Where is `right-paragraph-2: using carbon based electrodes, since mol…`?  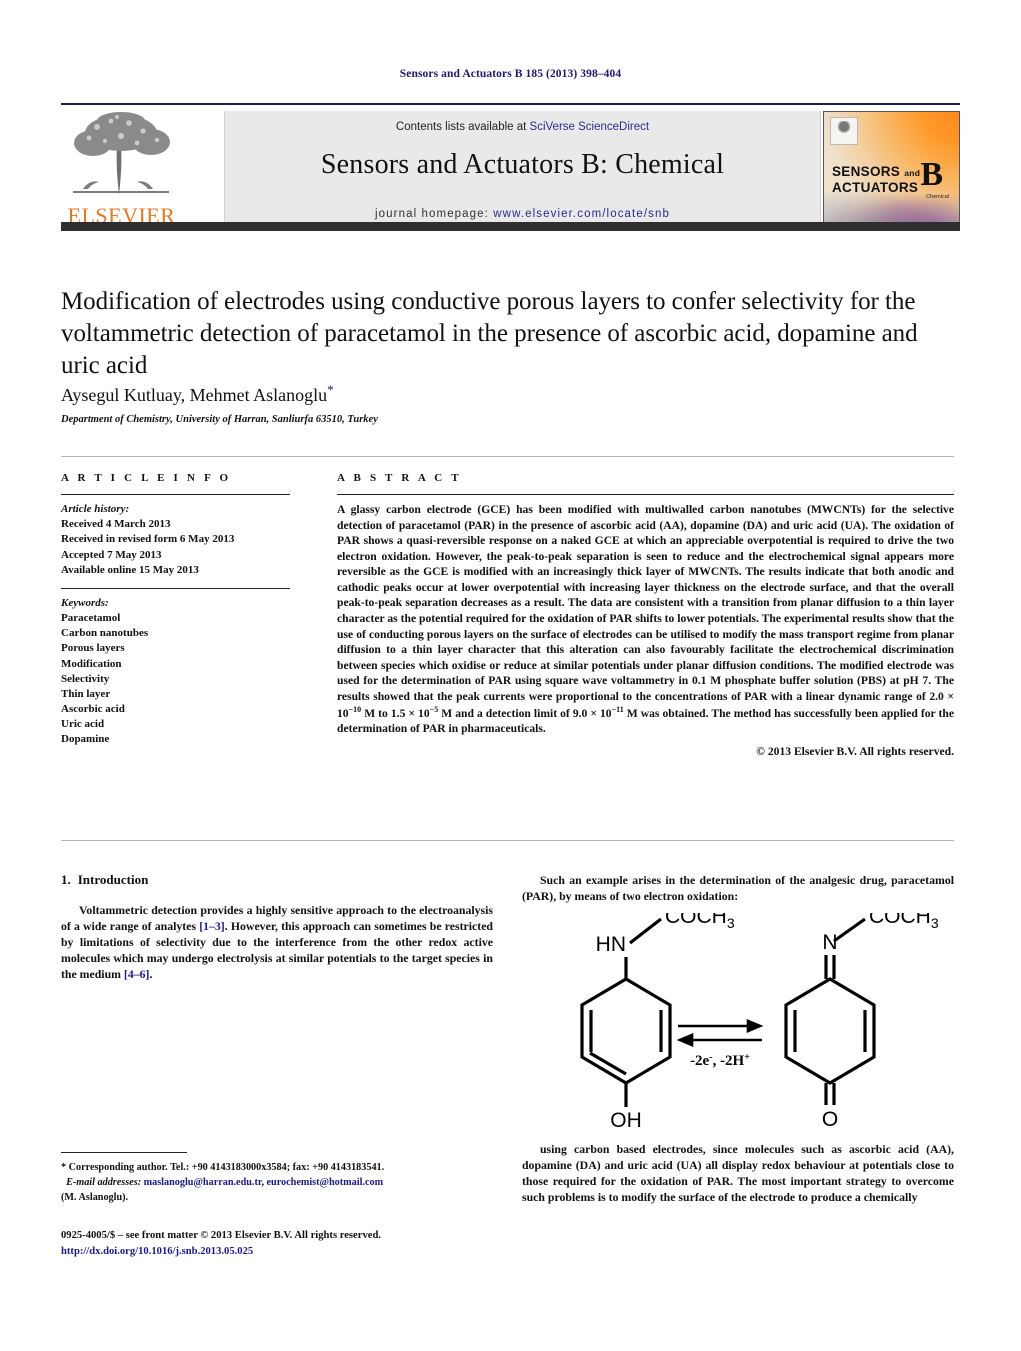
right-paragraph-2: using carbon based electrodes, since mol… is located at coordinates (738, 1173).